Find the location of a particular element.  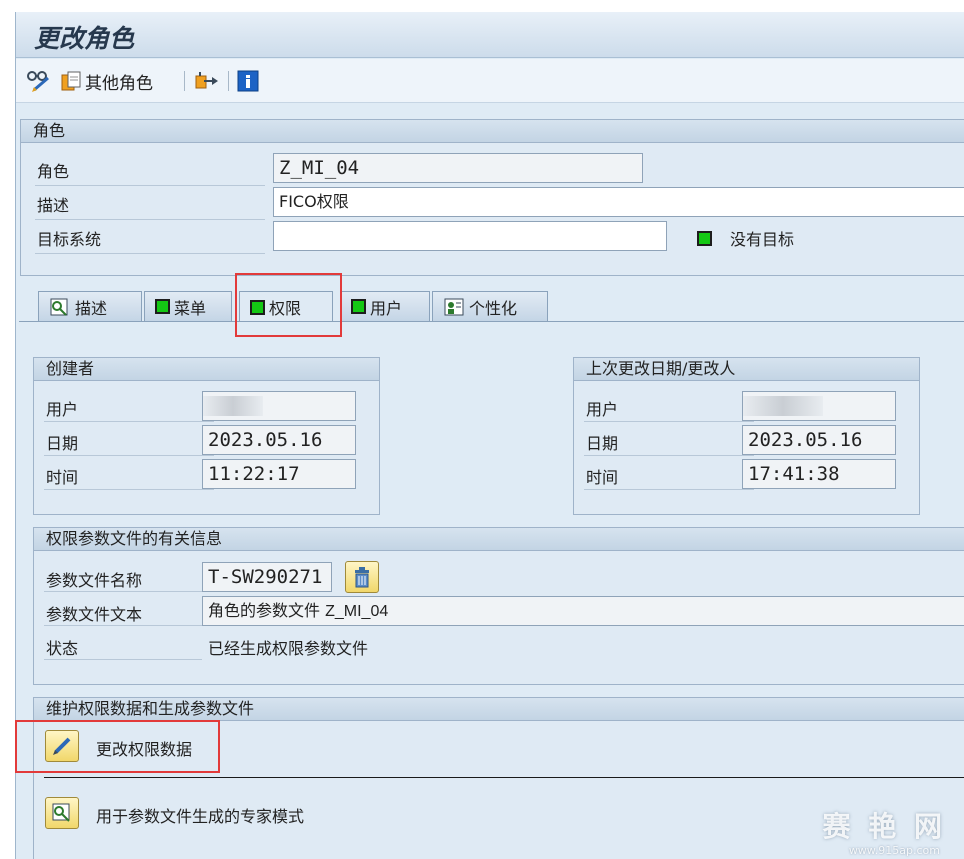

creator-time-field: 11:22:17 is located at coordinates (279, 474).